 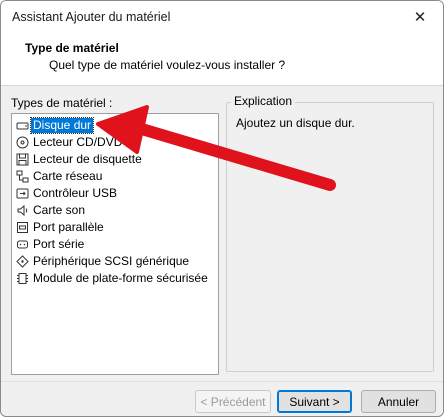 What do you see at coordinates (222, 381) in the screenshot?
I see `footer-divider` at bounding box center [222, 381].